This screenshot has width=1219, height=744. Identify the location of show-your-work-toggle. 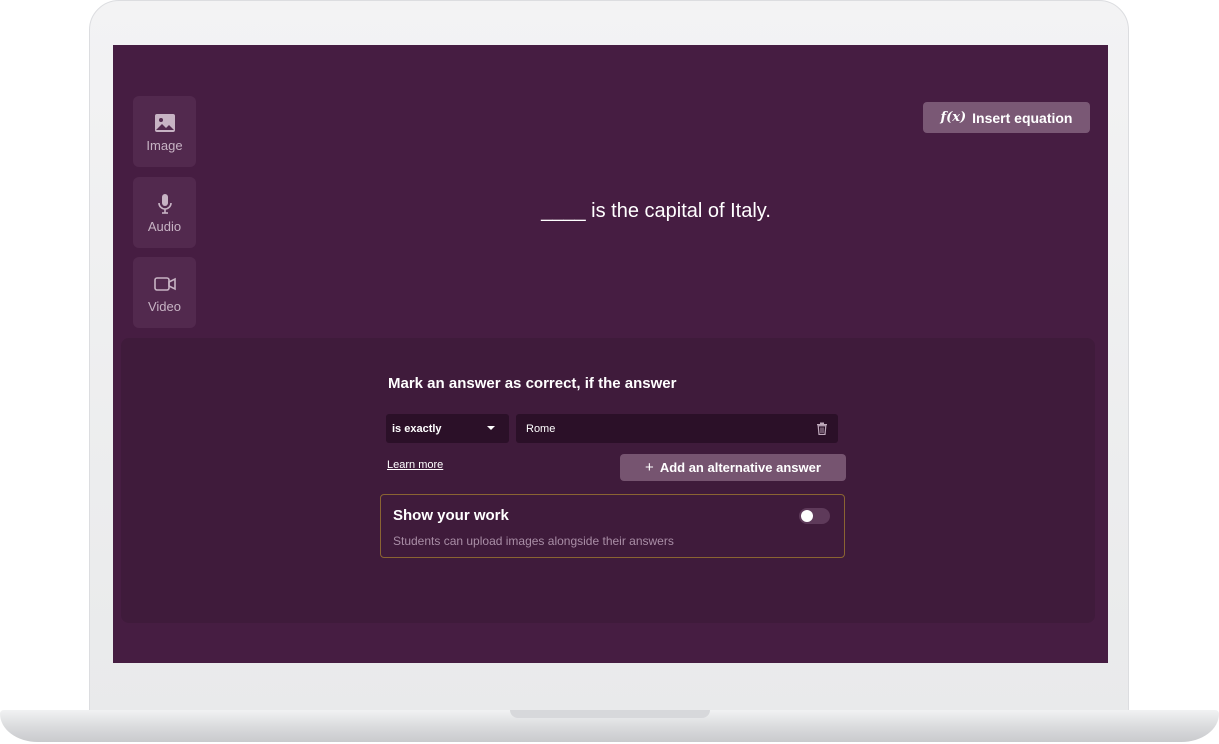
(814, 516).